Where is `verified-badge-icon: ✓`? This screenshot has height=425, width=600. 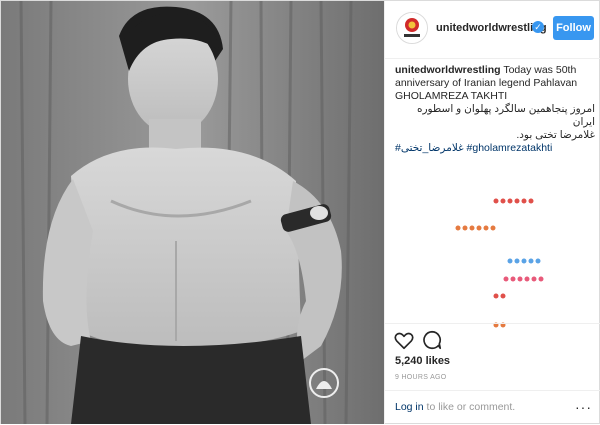
verified-badge-icon: ✓ is located at coordinates (538, 27).